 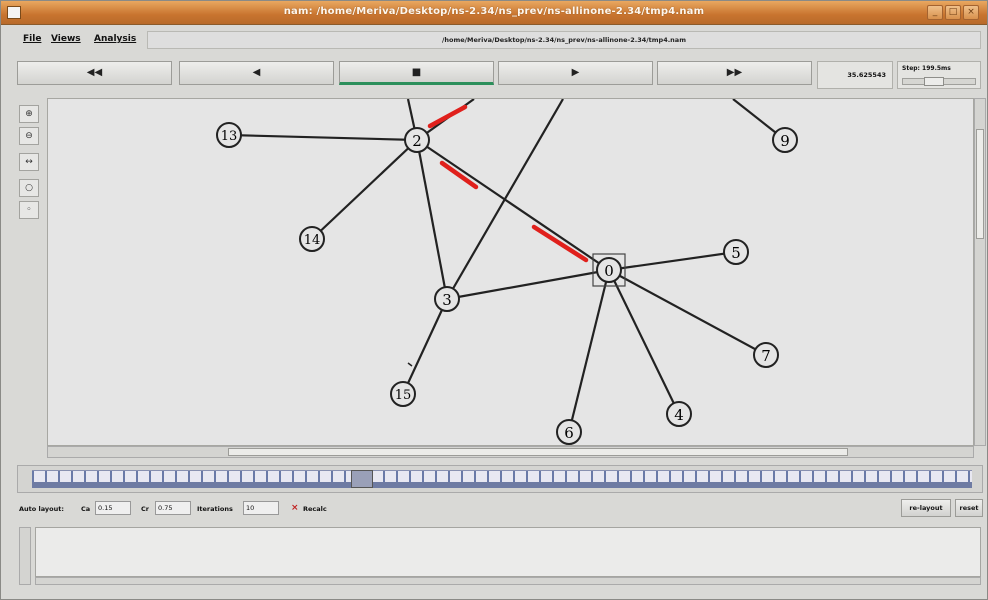 What do you see at coordinates (145, 509) in the screenshot?
I see `cr-label: Cr` at bounding box center [145, 509].